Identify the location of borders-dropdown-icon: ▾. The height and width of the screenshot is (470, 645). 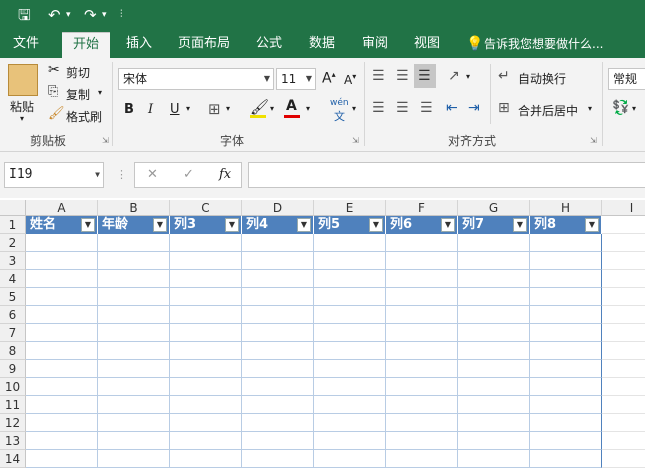
(228, 108).